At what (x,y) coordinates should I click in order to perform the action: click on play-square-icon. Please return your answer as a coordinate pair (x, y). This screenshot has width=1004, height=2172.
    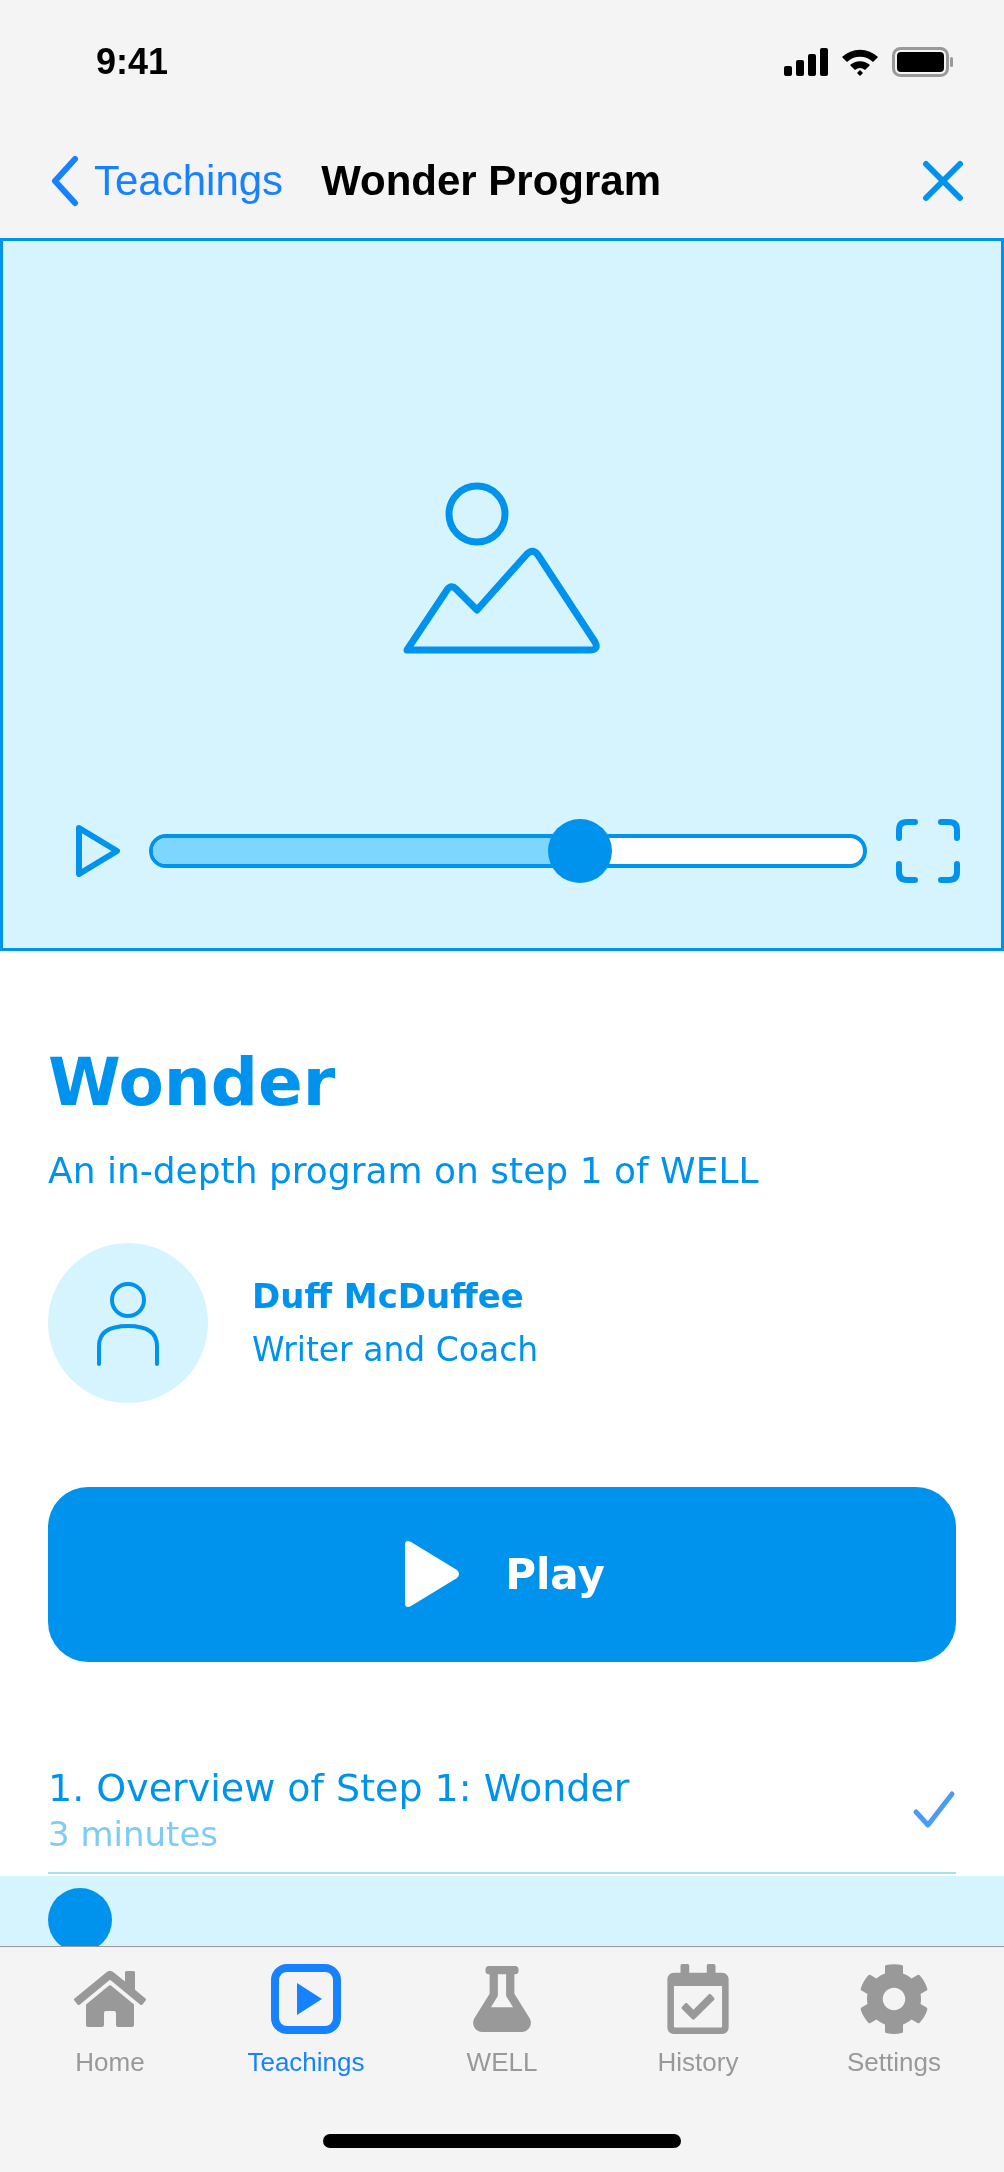
    Looking at the image, I should click on (306, 1999).